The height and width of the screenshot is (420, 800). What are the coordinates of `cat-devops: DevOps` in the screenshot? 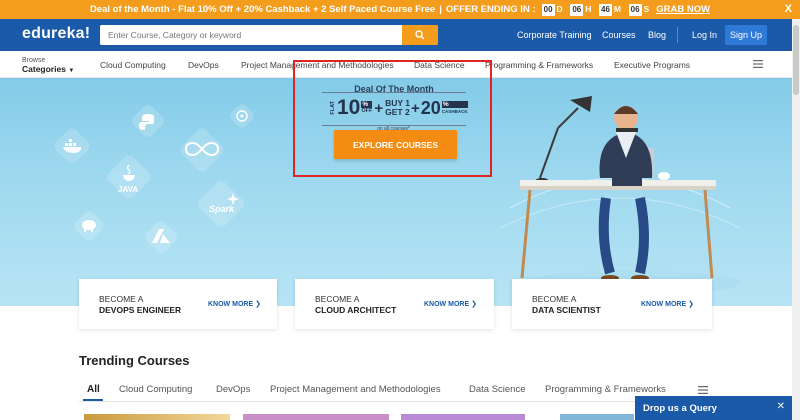 It's located at (203, 65).